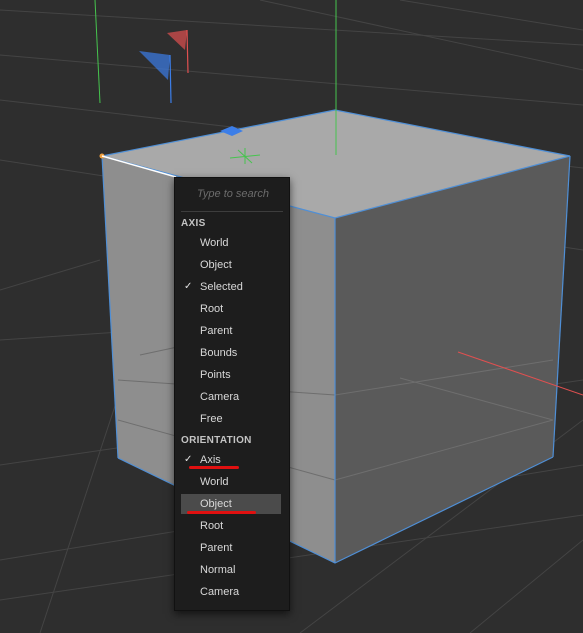  I want to click on annotation-underline-object, so click(221, 512).